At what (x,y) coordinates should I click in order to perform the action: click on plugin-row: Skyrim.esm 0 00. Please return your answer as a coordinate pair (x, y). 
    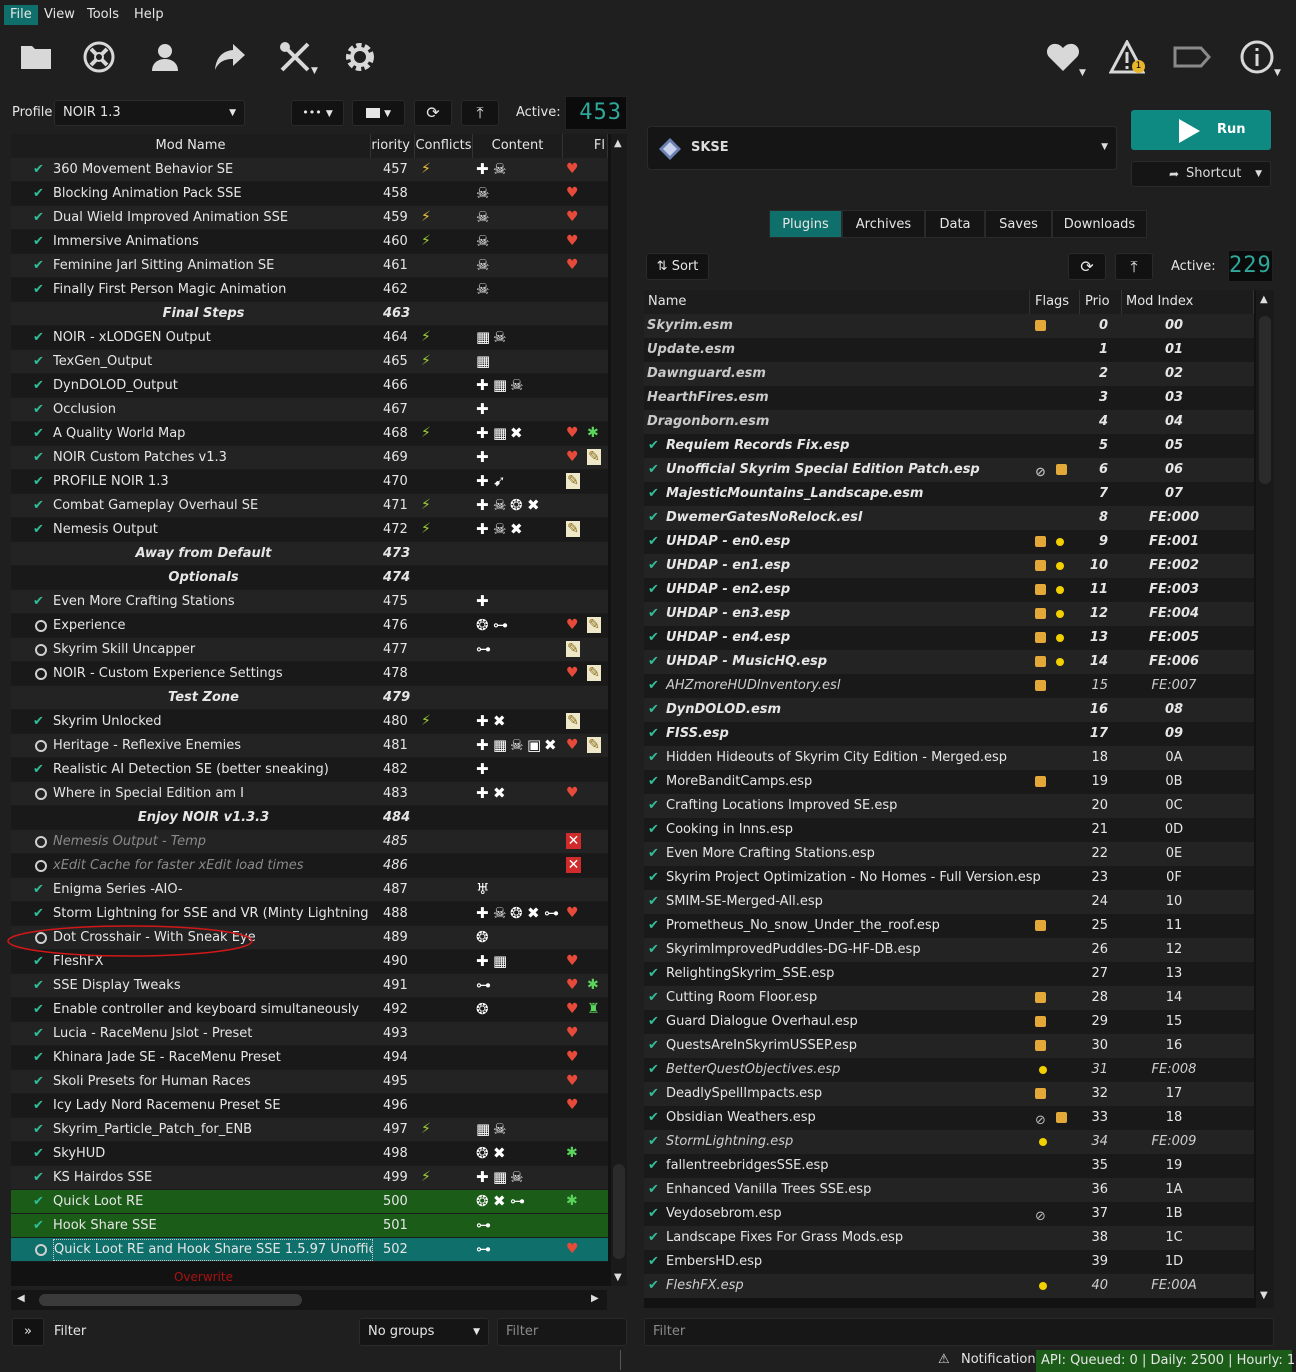
    Looking at the image, I should click on (949, 326).